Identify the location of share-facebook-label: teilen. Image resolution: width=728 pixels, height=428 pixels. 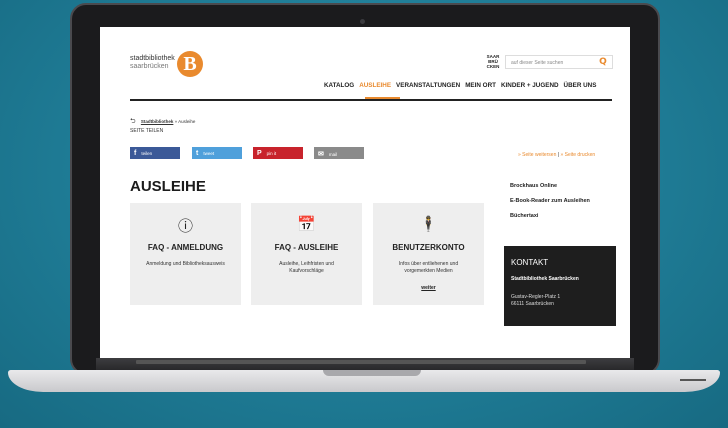
(147, 153).